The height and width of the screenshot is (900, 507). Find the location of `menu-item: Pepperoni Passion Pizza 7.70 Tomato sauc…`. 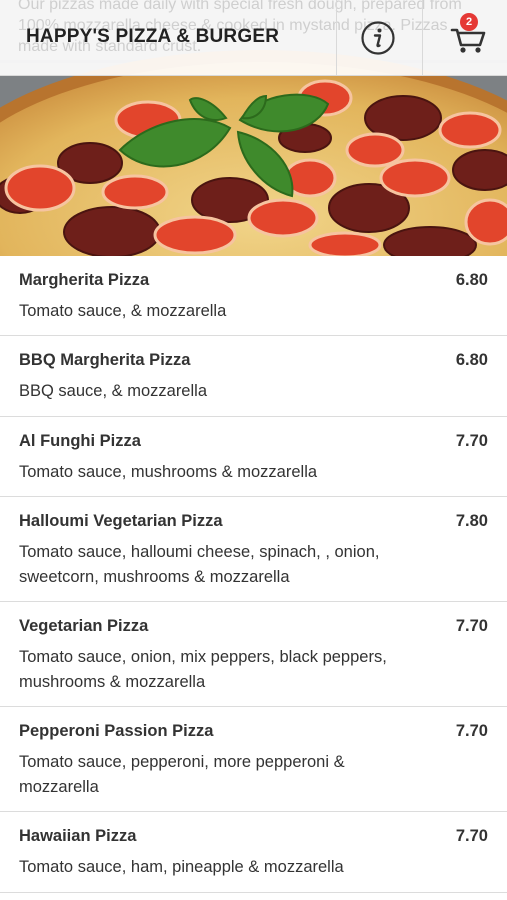

menu-item: Pepperoni Passion Pizza 7.70 Tomato sauc… is located at coordinates (253, 759).